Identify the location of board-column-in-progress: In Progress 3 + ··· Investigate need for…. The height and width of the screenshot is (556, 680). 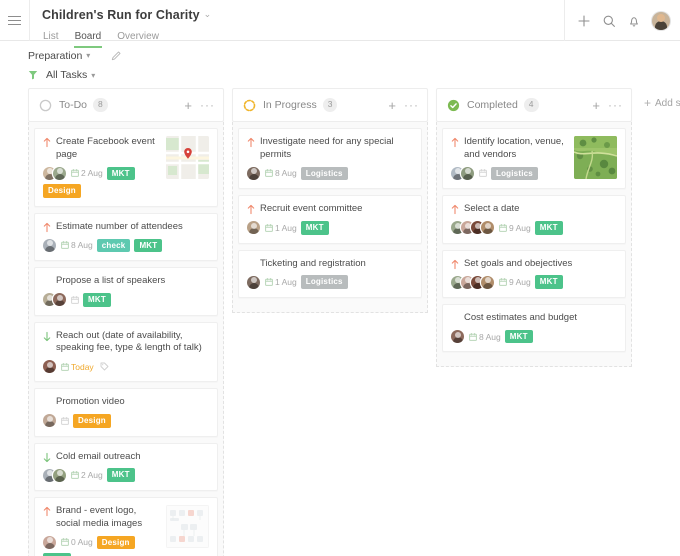
(330, 201).